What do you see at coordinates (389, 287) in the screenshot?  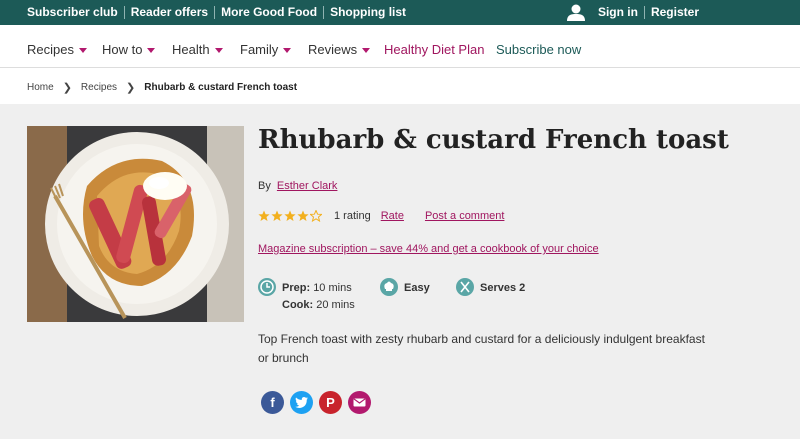 I see `chef-hat-icon` at bounding box center [389, 287].